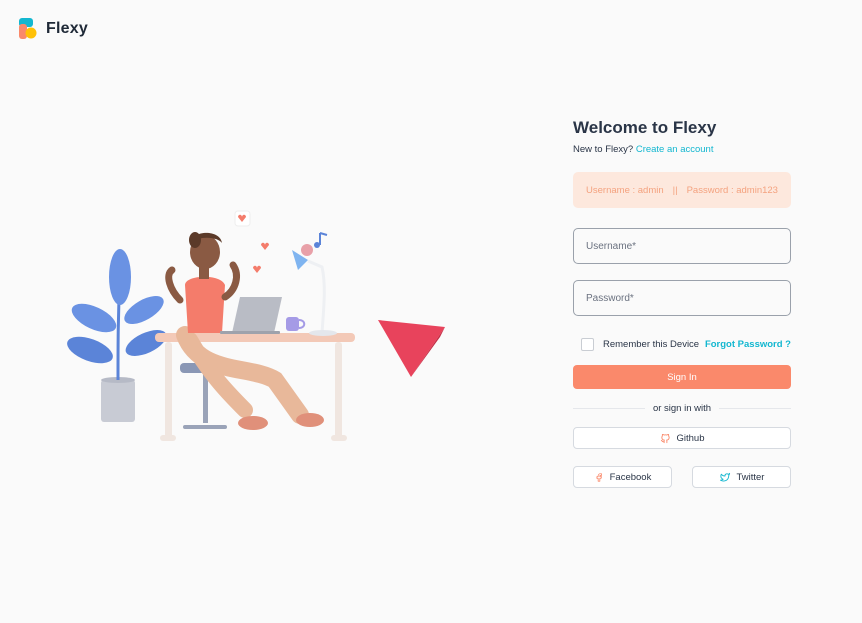 Image resolution: width=862 pixels, height=623 pixels. I want to click on brand-logo: Flexy, so click(53, 29).